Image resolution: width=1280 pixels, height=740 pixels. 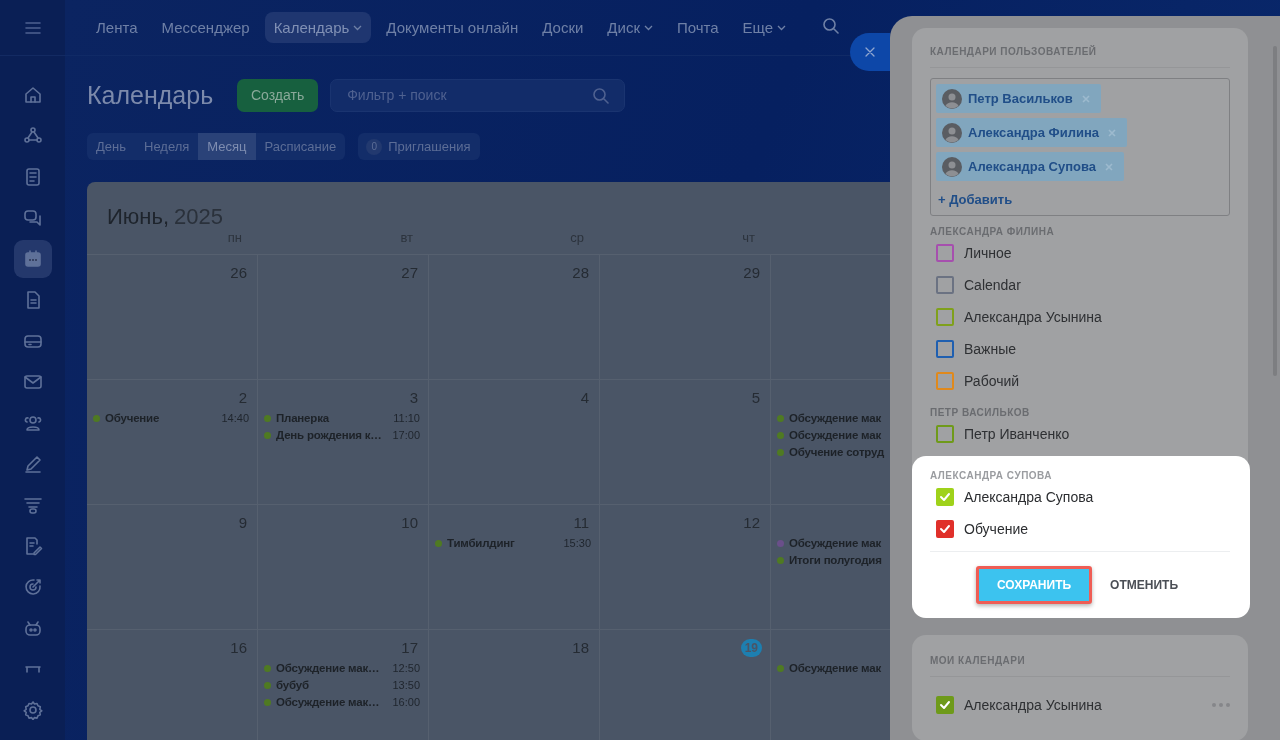 I want to click on close-button, so click(x=870, y=52).